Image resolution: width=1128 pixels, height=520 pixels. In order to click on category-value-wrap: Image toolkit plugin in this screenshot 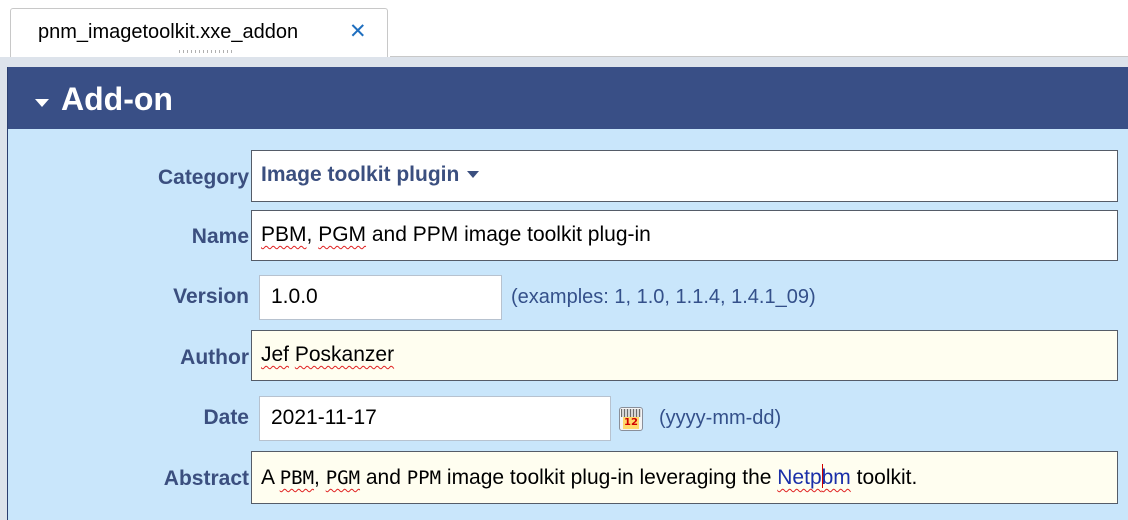, I will do `click(370, 175)`.